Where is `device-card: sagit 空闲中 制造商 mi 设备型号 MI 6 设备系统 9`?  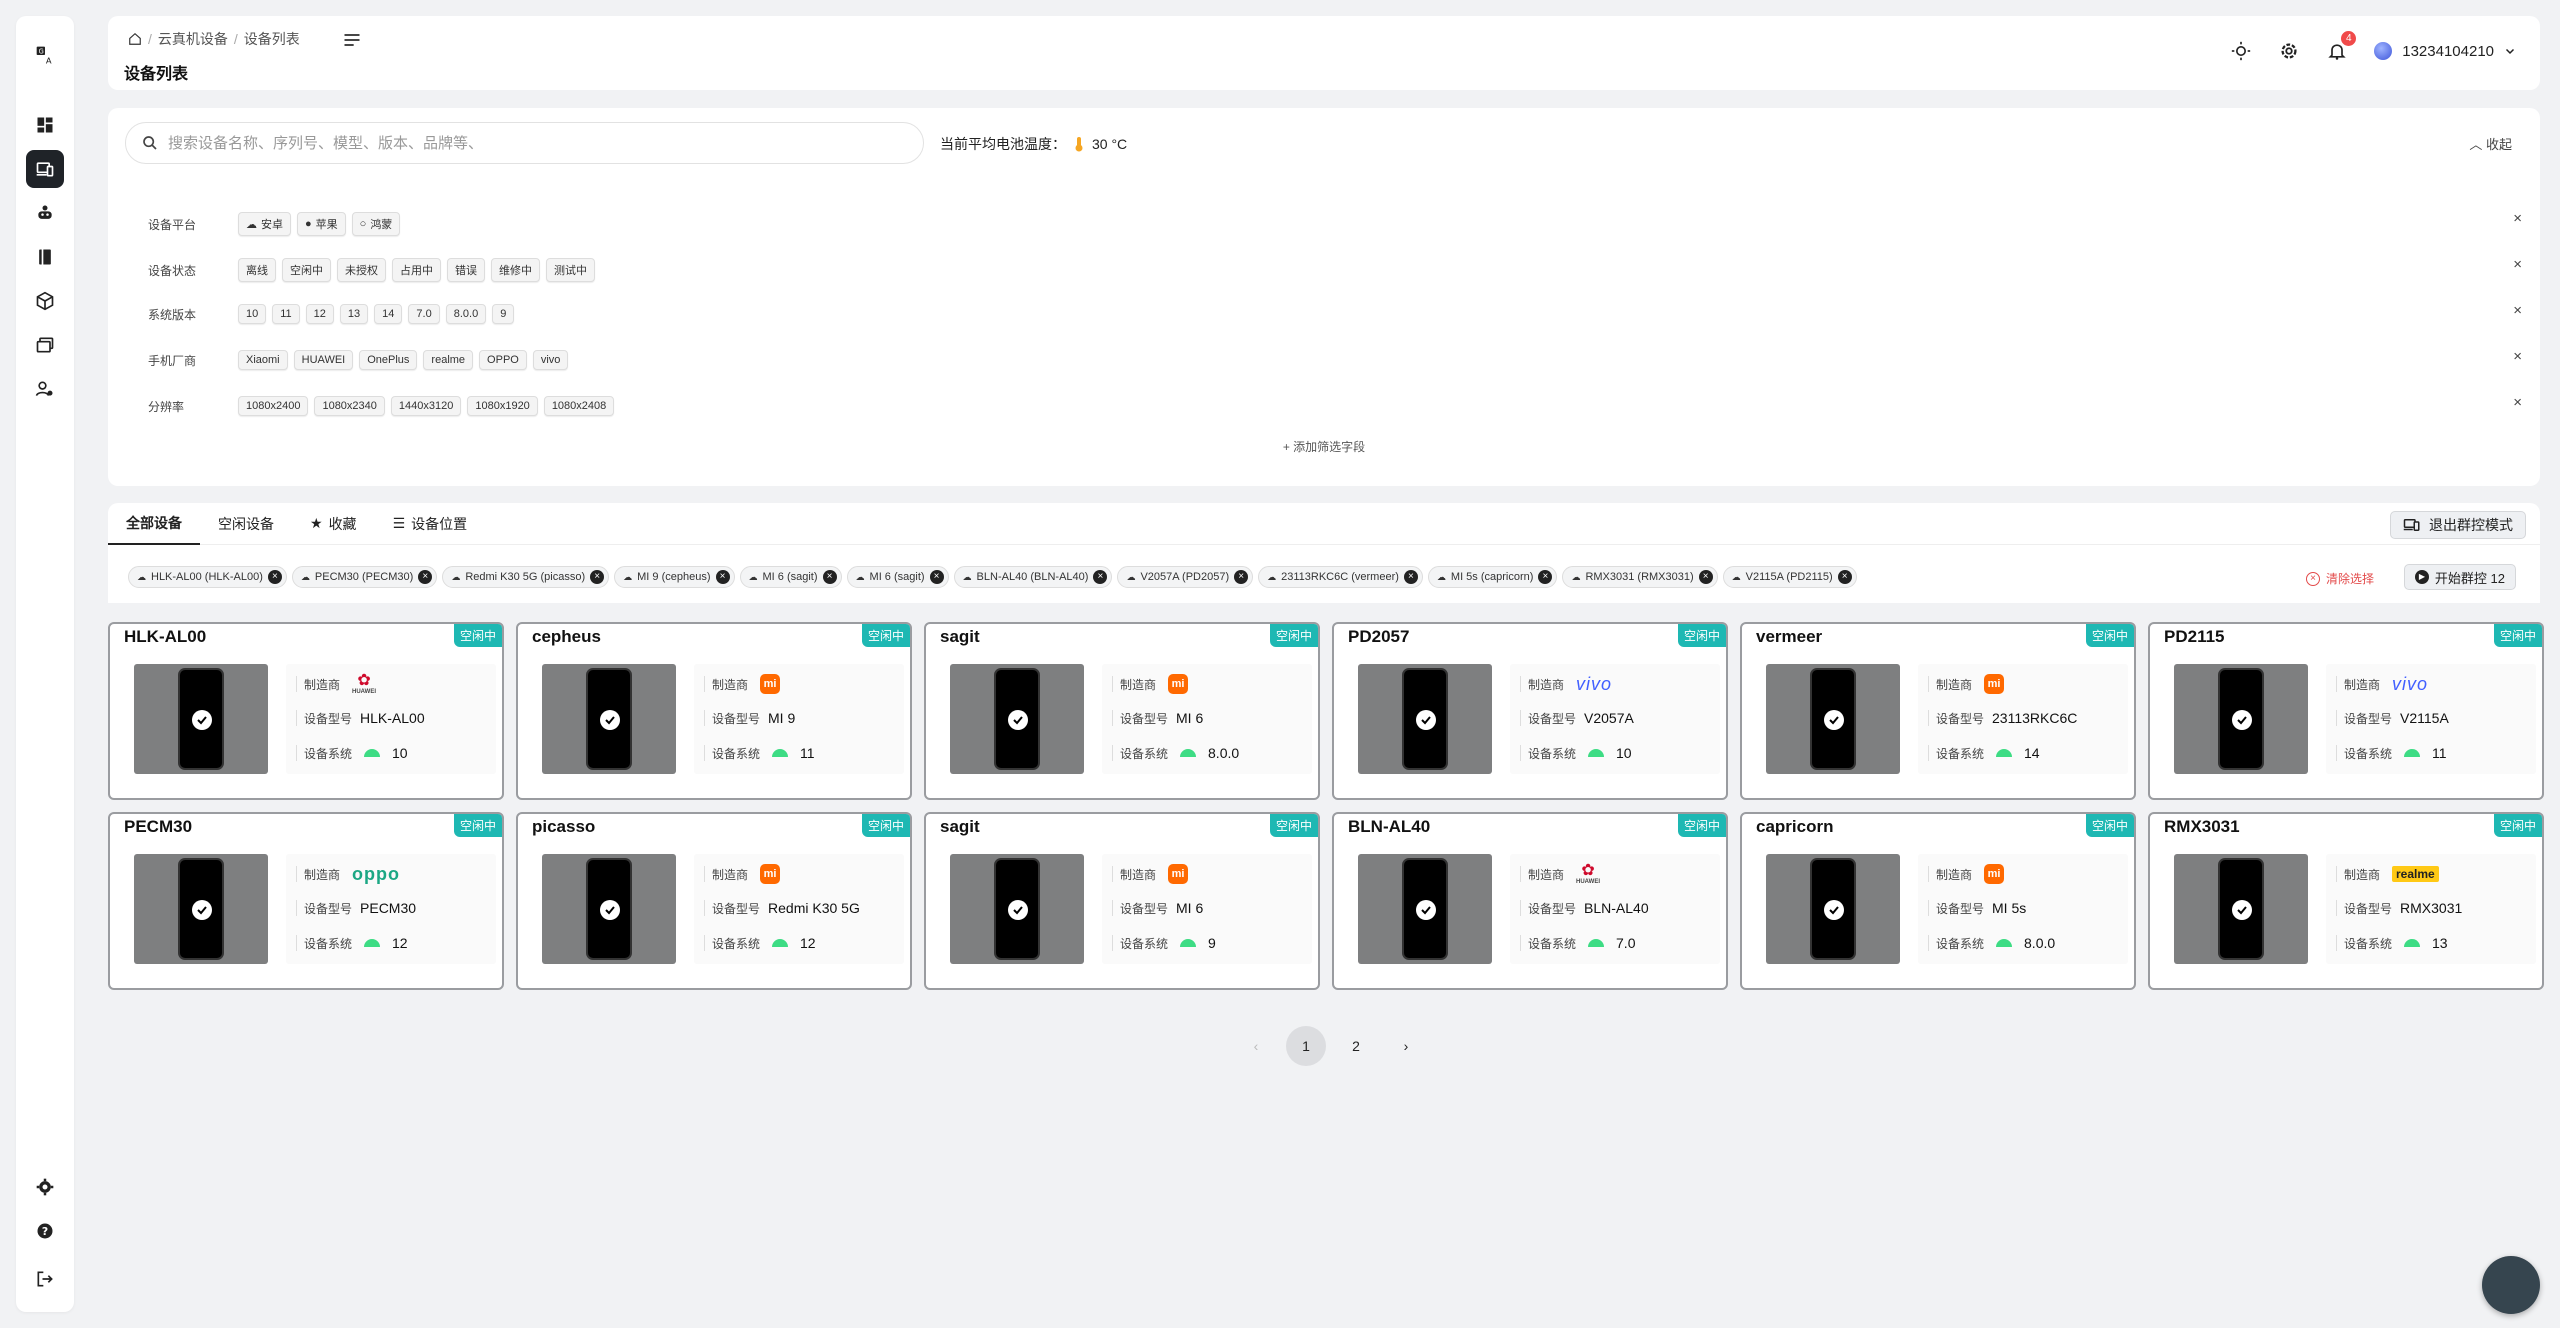 device-card: sagit 空闲中 制造商 mi 设备型号 MI 6 设备系统 9 is located at coordinates (1122, 901).